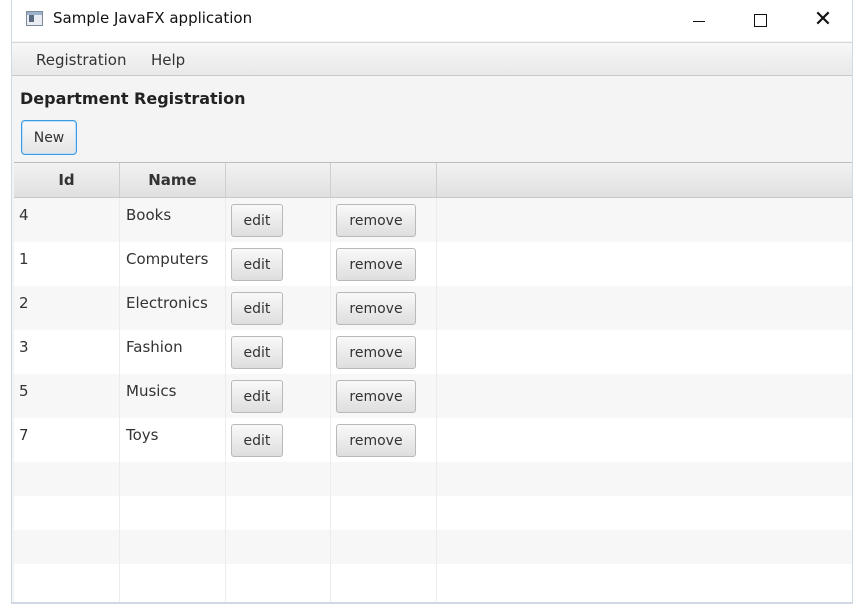 The image size is (855, 609). I want to click on minimize-icon, so click(699, 21).